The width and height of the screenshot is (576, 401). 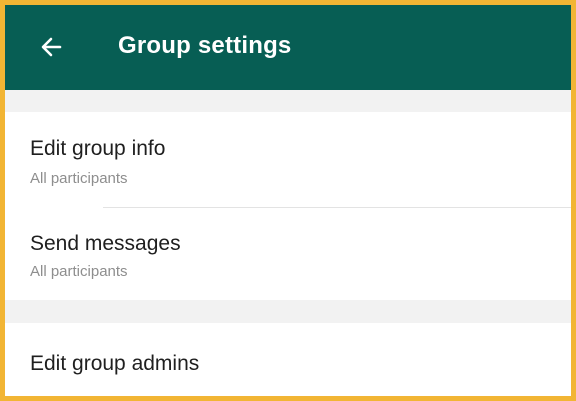 I want to click on back-button, so click(x=51, y=49).